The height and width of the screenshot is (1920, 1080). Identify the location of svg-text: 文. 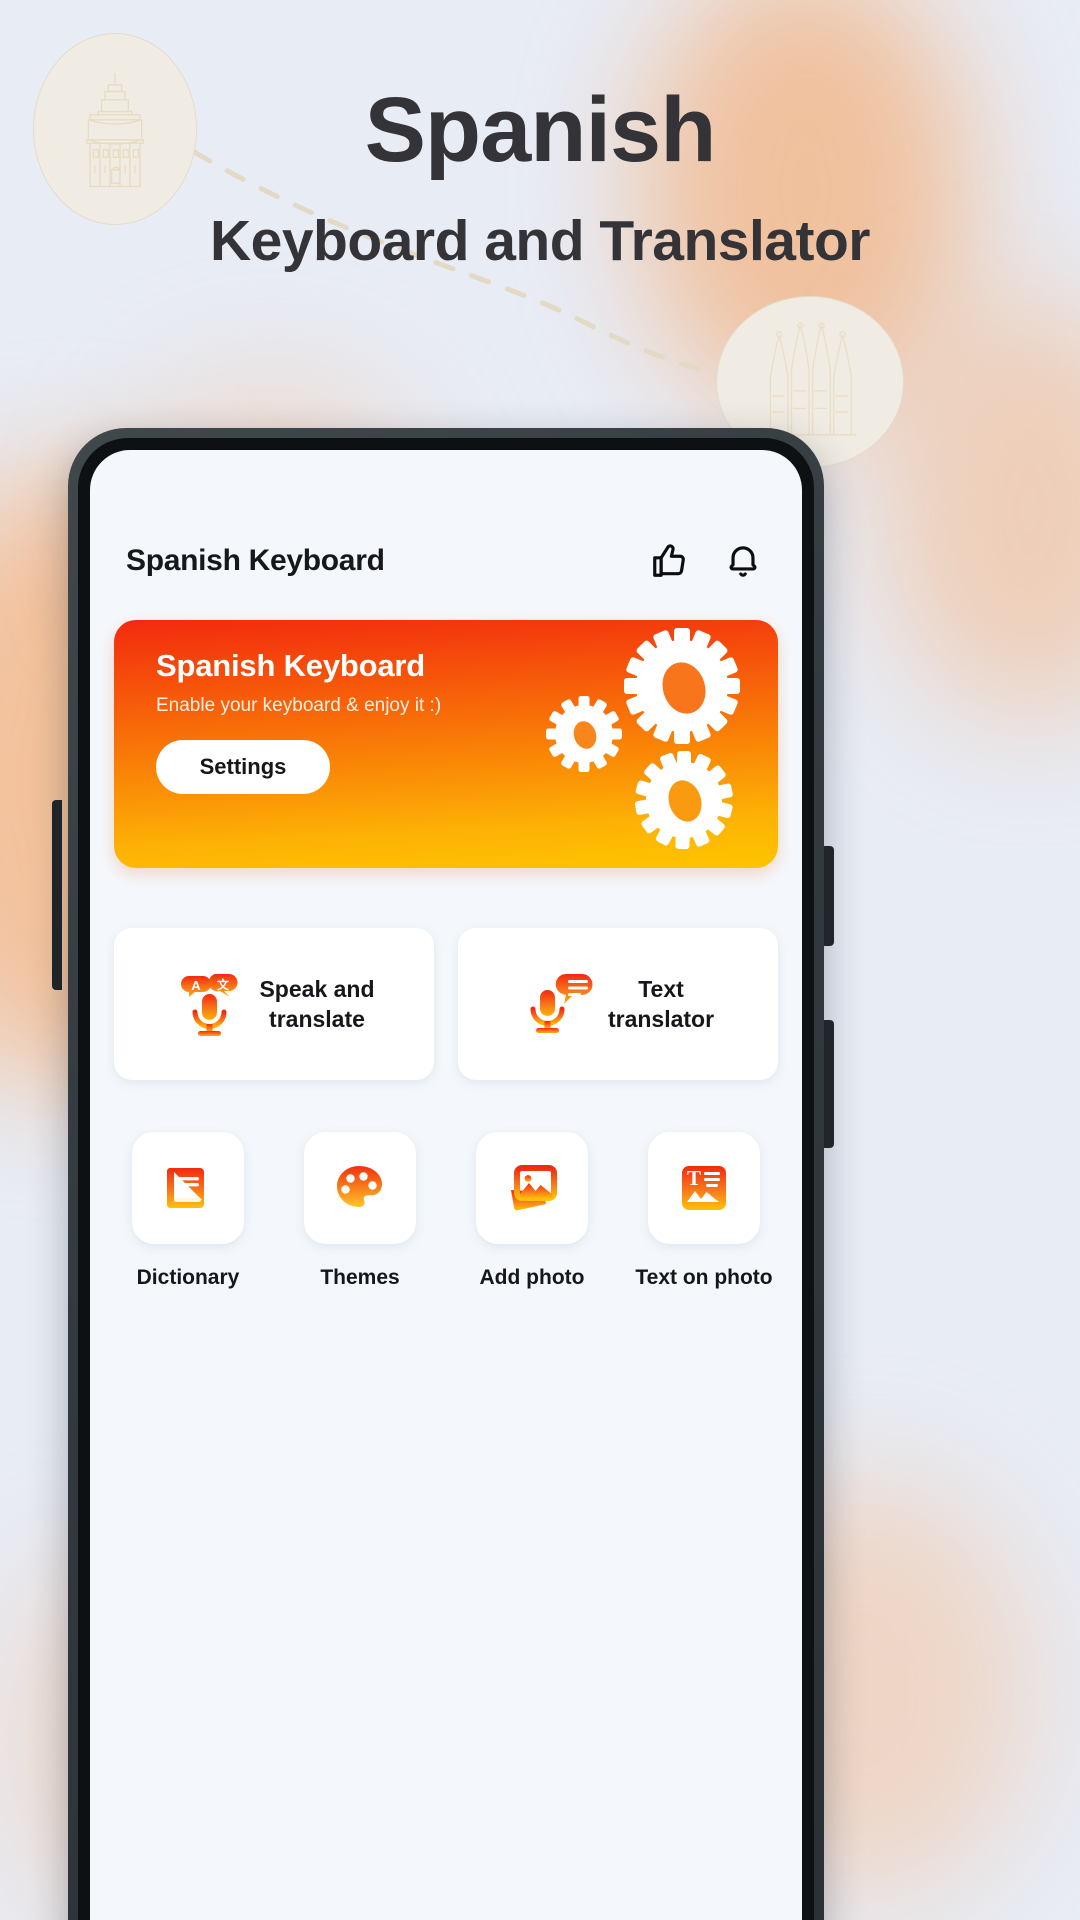
(223, 984).